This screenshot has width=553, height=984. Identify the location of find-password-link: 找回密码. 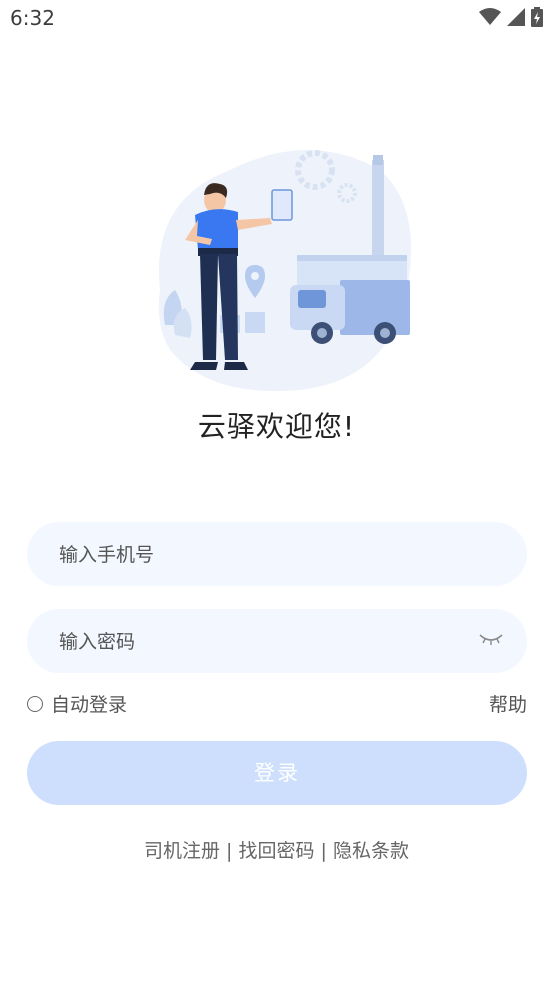
(276, 851).